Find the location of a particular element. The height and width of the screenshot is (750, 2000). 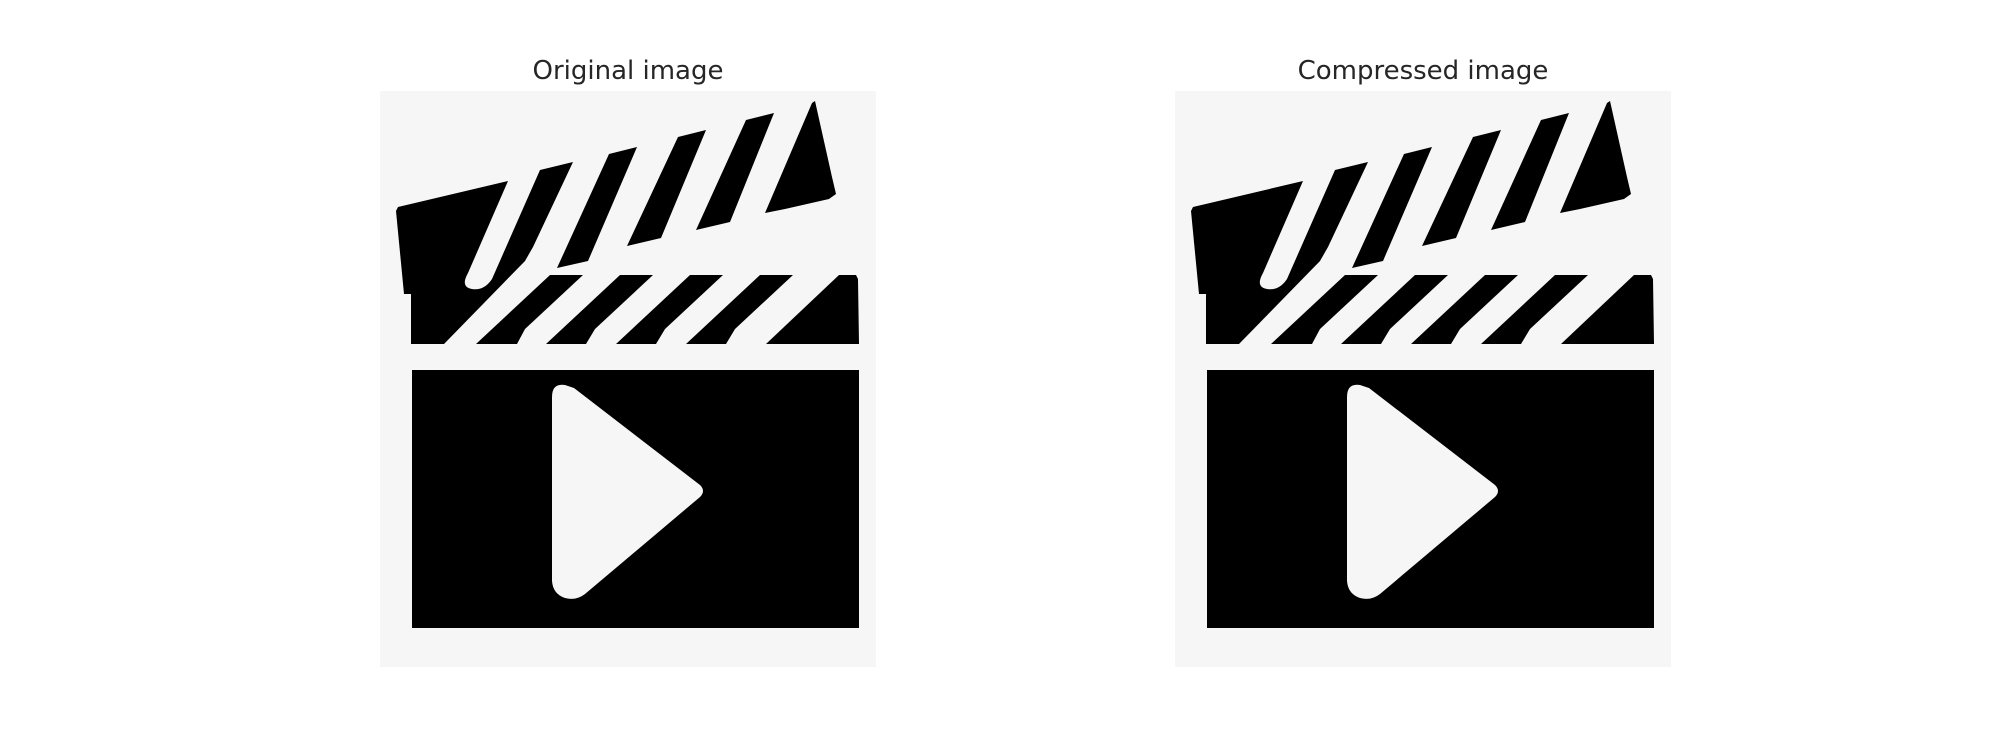

compressed-title: Compressed image is located at coordinates (1423, 71).